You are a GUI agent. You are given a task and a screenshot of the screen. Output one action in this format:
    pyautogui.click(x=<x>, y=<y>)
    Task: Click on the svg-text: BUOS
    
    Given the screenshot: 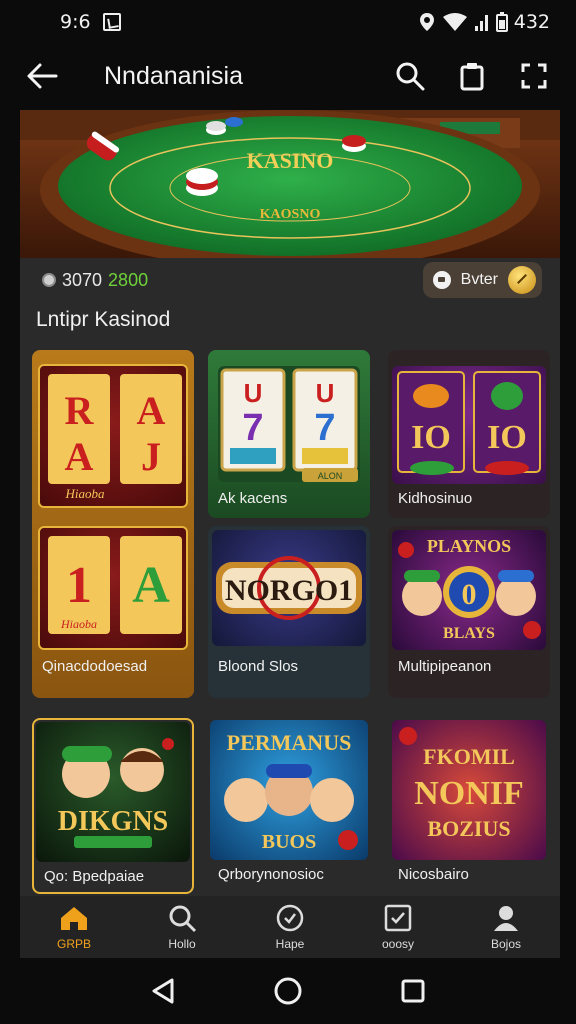 What is the action you would take?
    pyautogui.click(x=289, y=842)
    